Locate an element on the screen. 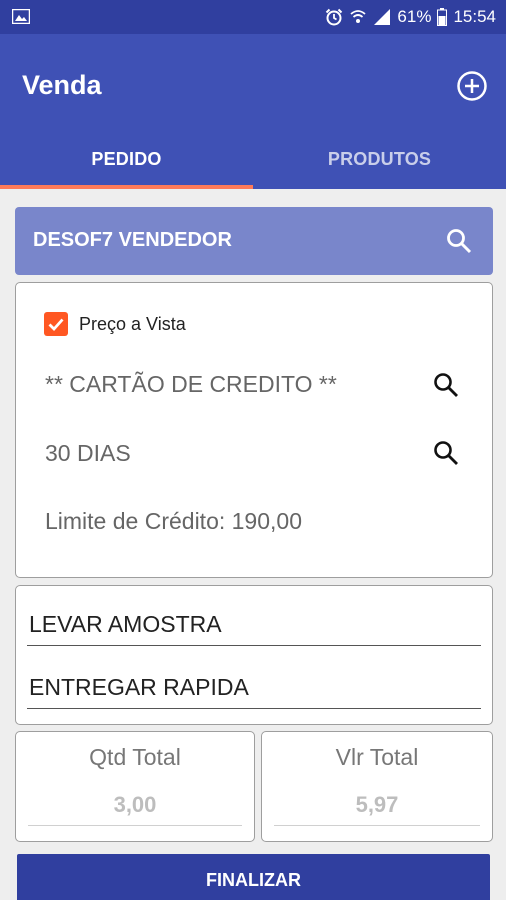 This screenshot has width=506, height=900. cash-price-checkbox is located at coordinates (56, 324).